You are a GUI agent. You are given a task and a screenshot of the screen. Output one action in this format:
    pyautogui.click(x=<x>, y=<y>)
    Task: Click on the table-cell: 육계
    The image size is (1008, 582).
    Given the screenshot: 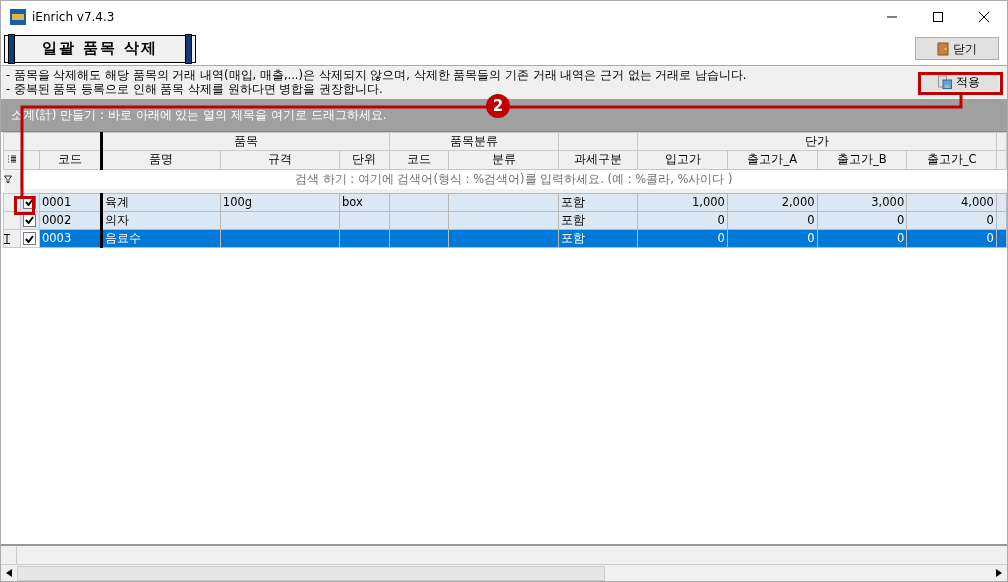 What is the action you would take?
    pyautogui.click(x=116, y=201)
    